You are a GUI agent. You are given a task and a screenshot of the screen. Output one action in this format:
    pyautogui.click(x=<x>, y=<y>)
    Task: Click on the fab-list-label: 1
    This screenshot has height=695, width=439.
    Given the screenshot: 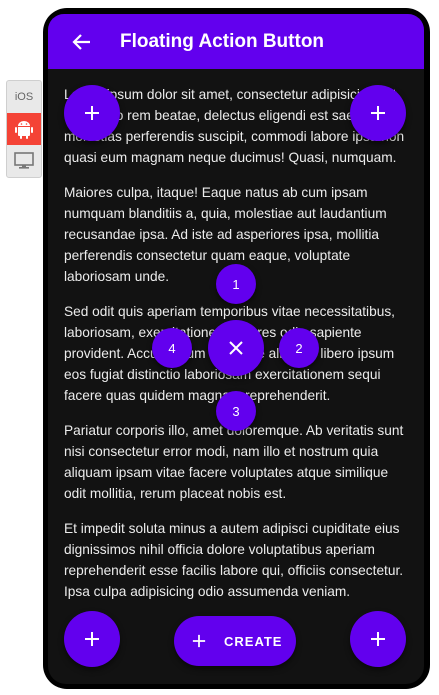 What is the action you would take?
    pyautogui.click(x=236, y=284)
    